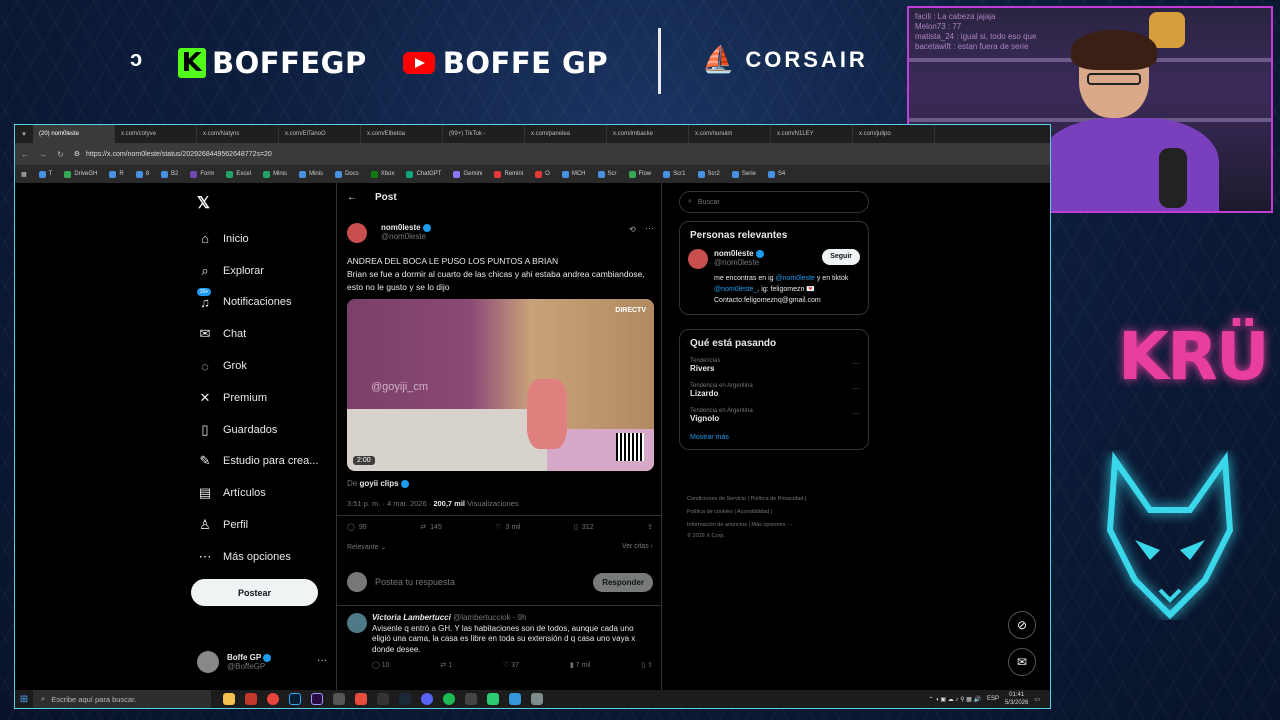 This screenshot has width=1280, height=720. What do you see at coordinates (511, 665) in the screenshot?
I see `like-action: ♡ 37` at bounding box center [511, 665].